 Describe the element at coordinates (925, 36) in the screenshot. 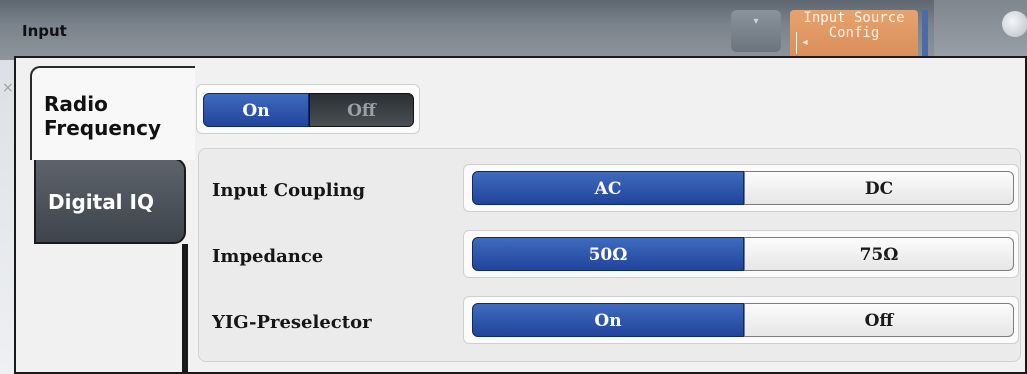

I see `softkey-side-strip` at that location.